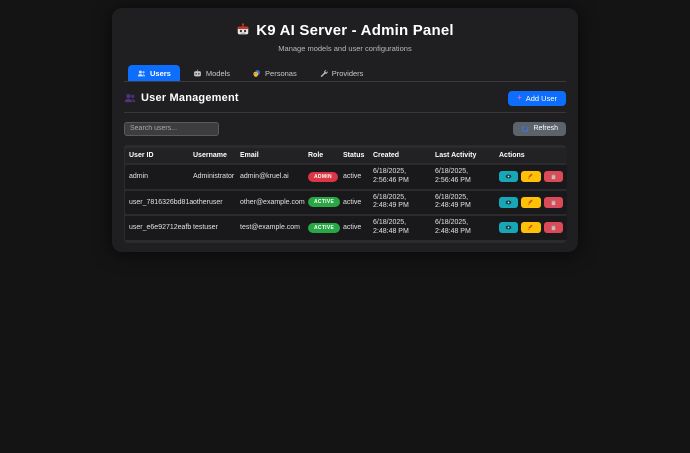  I want to click on tab-users: Users, so click(154, 73).